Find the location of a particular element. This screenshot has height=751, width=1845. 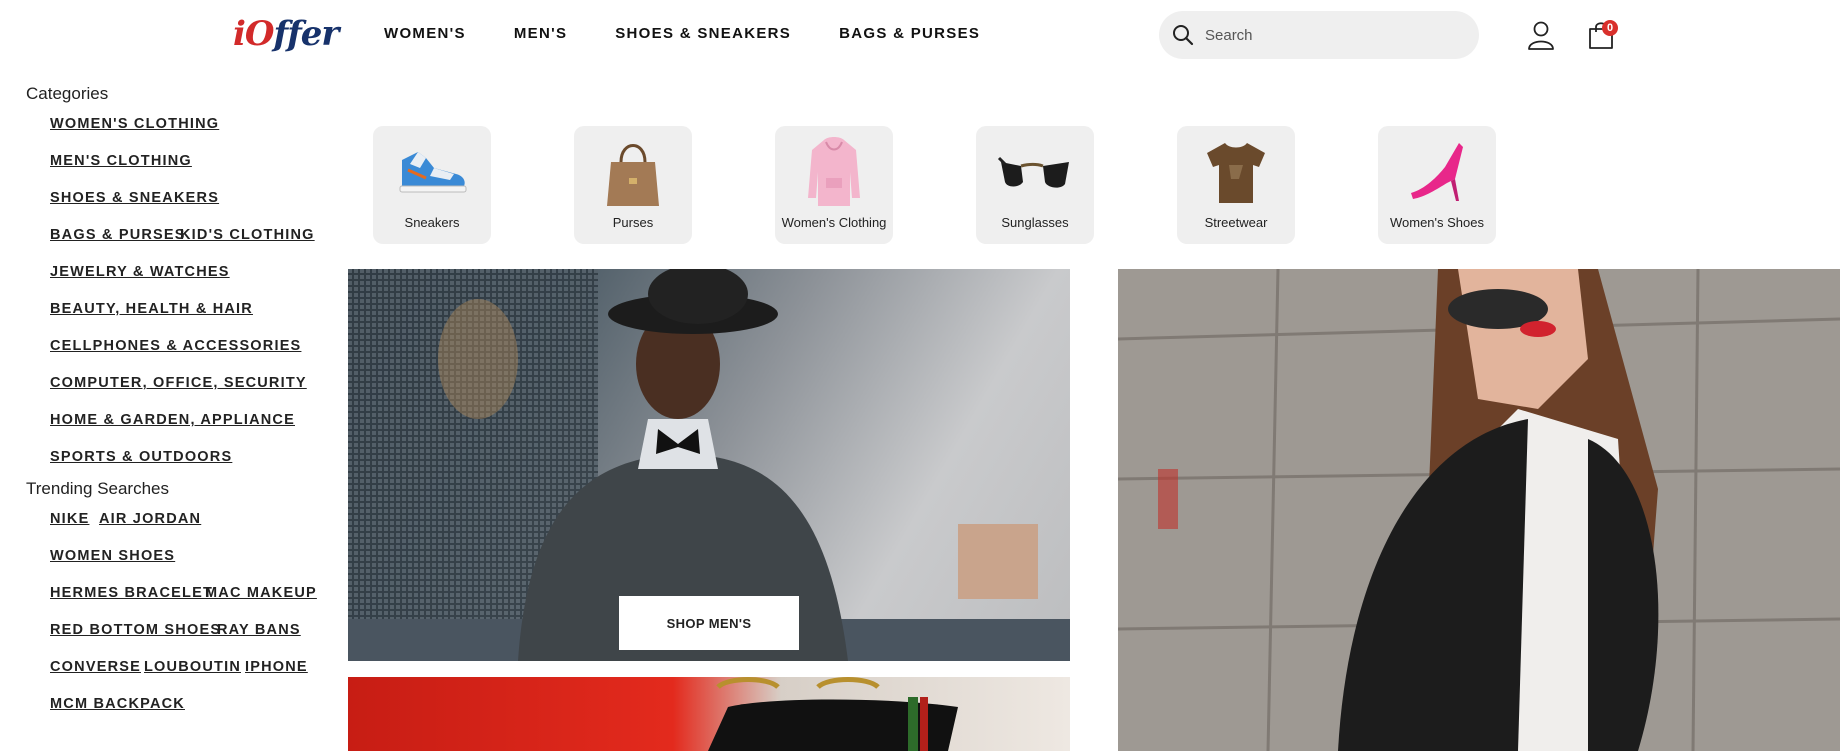

trending-title: Trending Searches is located at coordinates (98, 488).